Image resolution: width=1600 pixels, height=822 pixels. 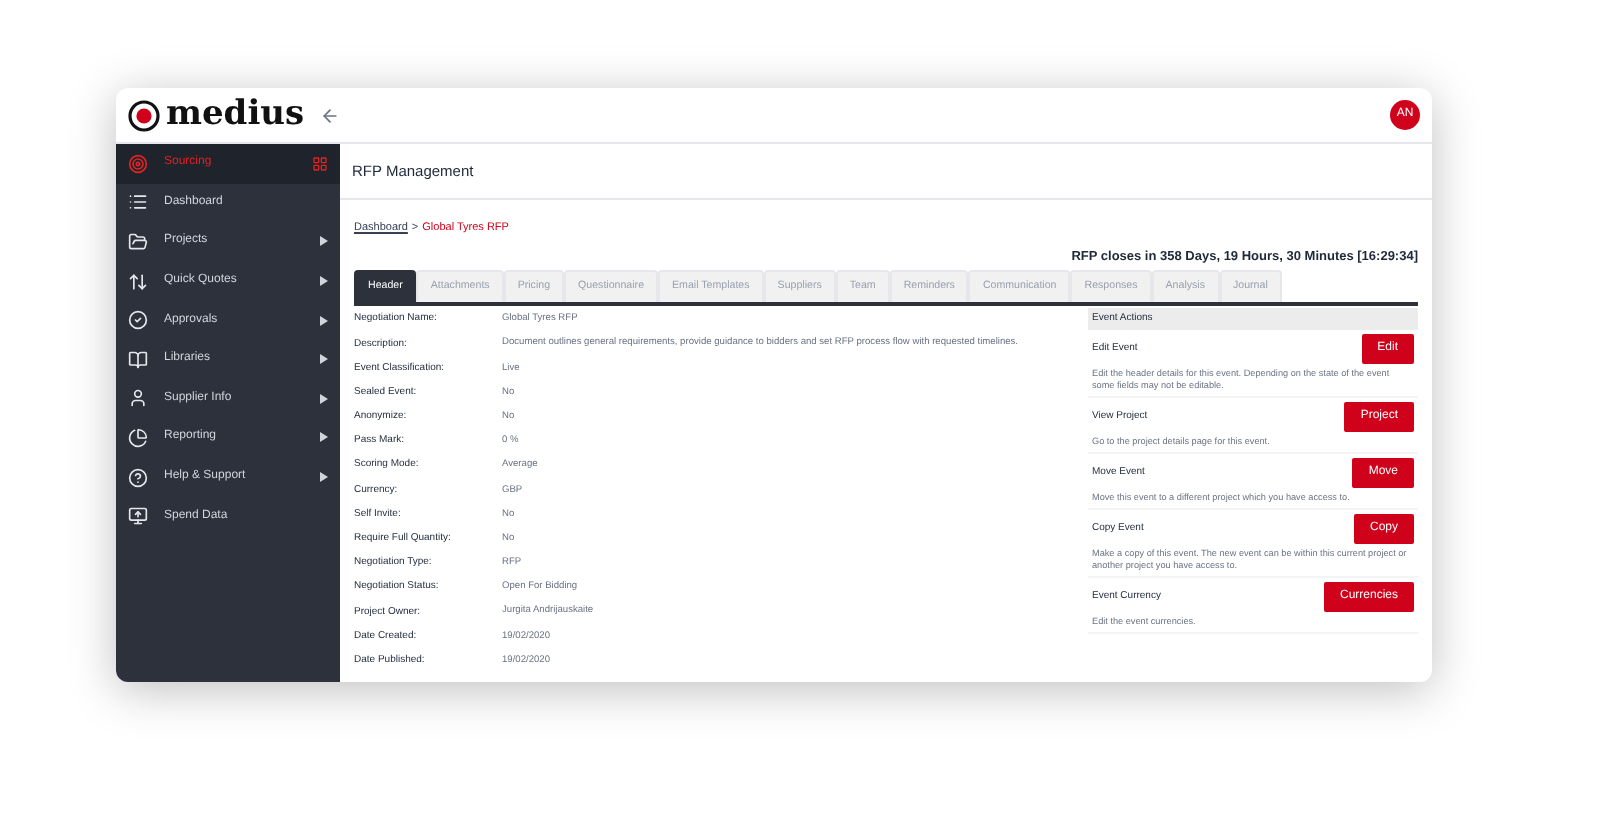 What do you see at coordinates (138, 320) in the screenshot?
I see `check-circle-icon` at bounding box center [138, 320].